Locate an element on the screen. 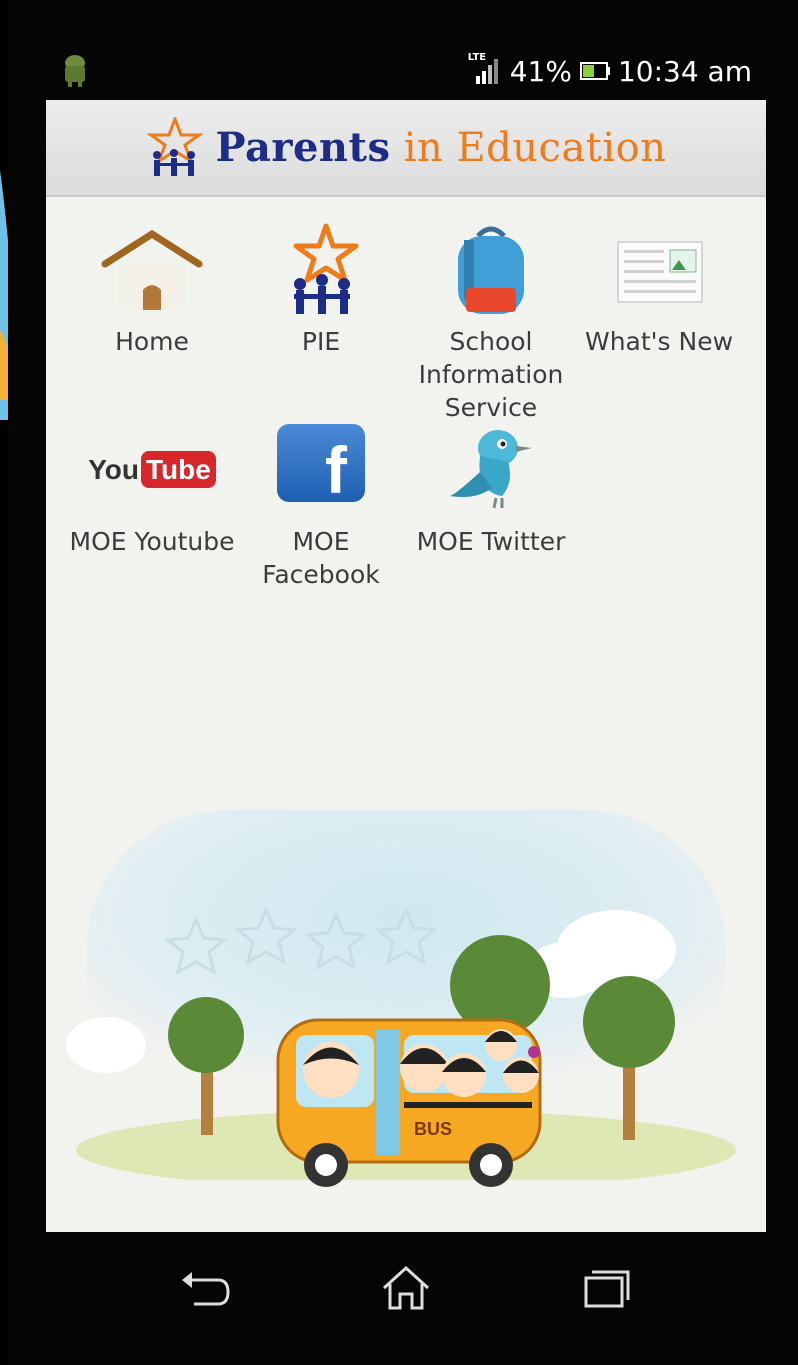 The width and height of the screenshot is (798, 1365). battery-icon is located at coordinates (594, 71).